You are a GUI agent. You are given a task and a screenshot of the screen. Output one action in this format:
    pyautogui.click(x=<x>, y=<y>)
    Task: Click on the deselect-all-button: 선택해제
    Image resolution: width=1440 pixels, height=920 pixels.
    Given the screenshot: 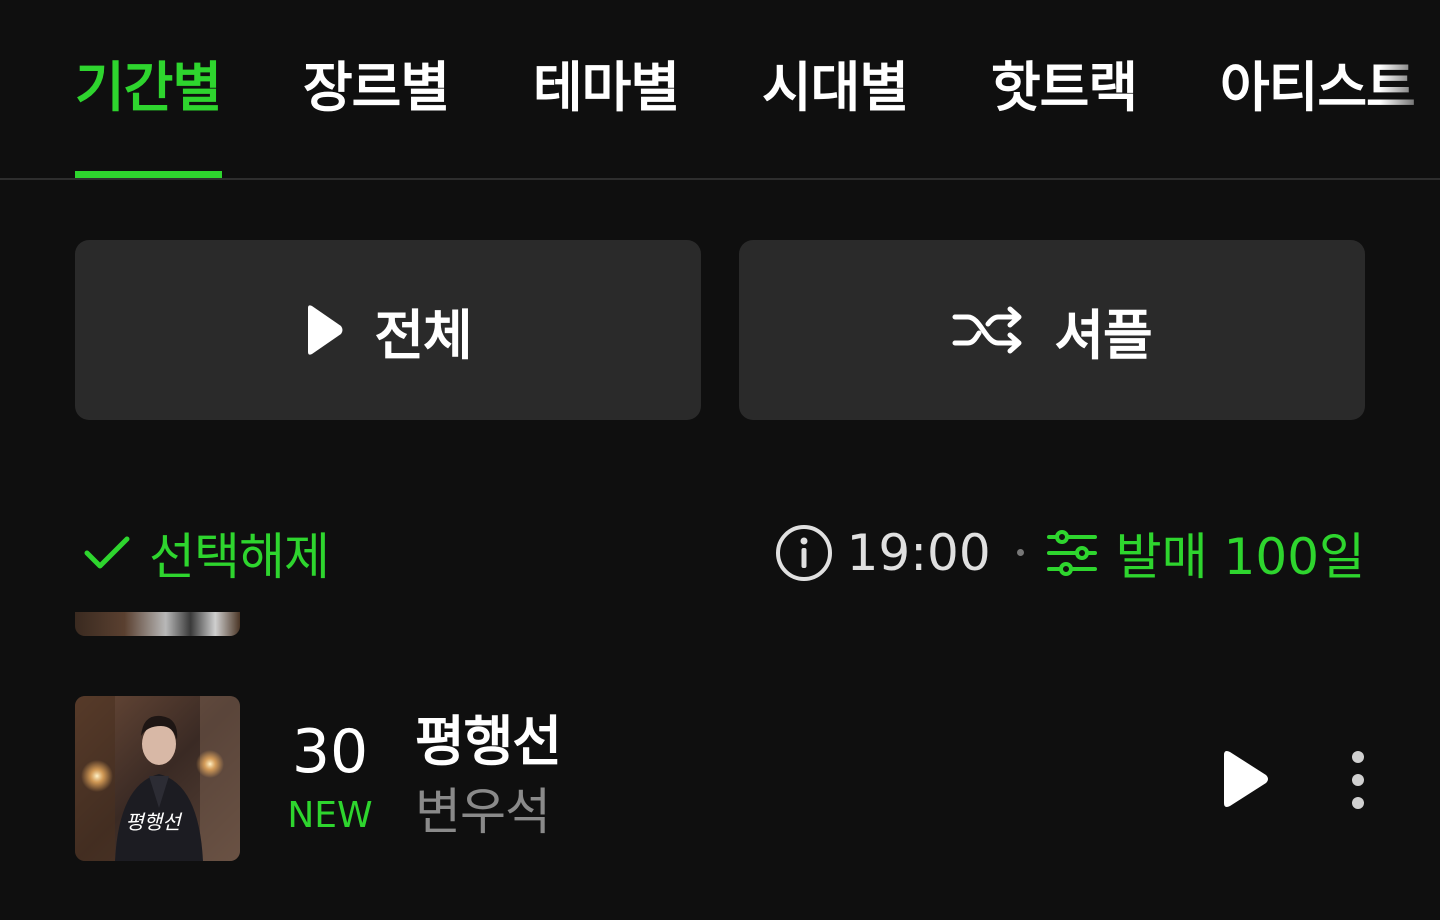 What is the action you would take?
    pyautogui.click(x=206, y=552)
    